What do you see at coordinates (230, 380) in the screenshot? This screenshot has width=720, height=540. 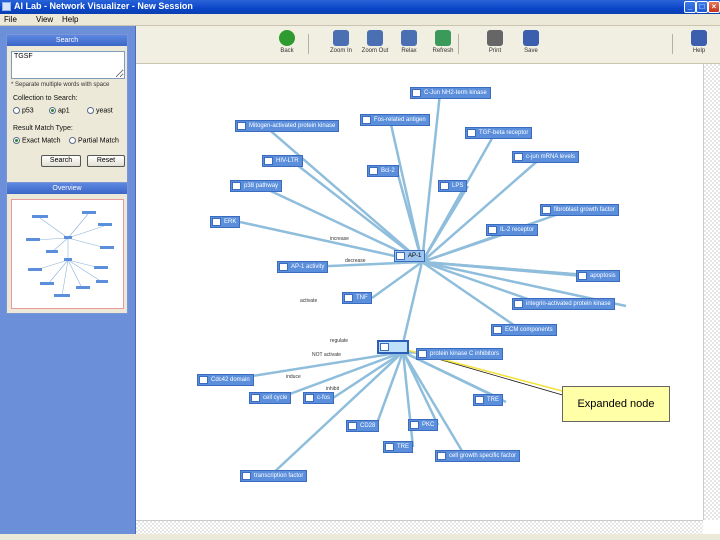 I see `node-label: Cdc42 domain` at bounding box center [230, 380].